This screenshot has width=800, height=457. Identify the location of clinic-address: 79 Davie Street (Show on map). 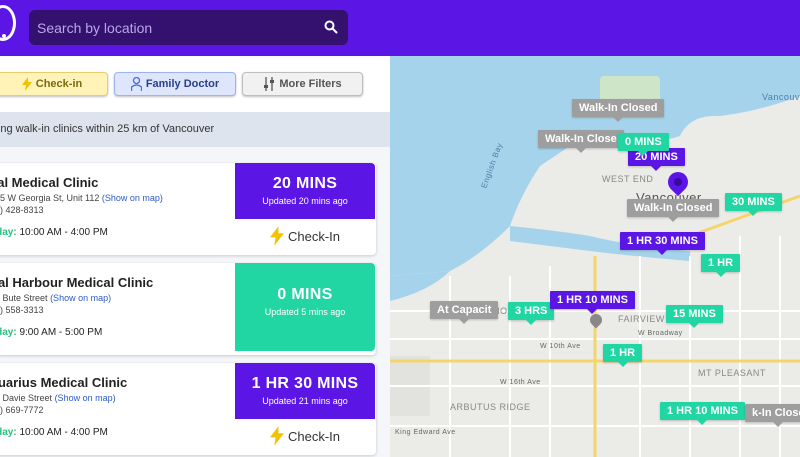
(58, 398).